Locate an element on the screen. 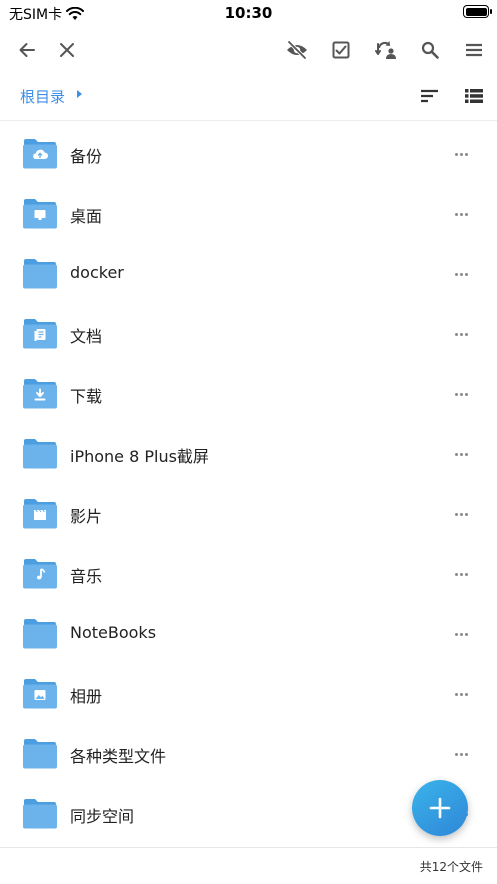  footer-bar: 共12个文件 is located at coordinates (248, 865).